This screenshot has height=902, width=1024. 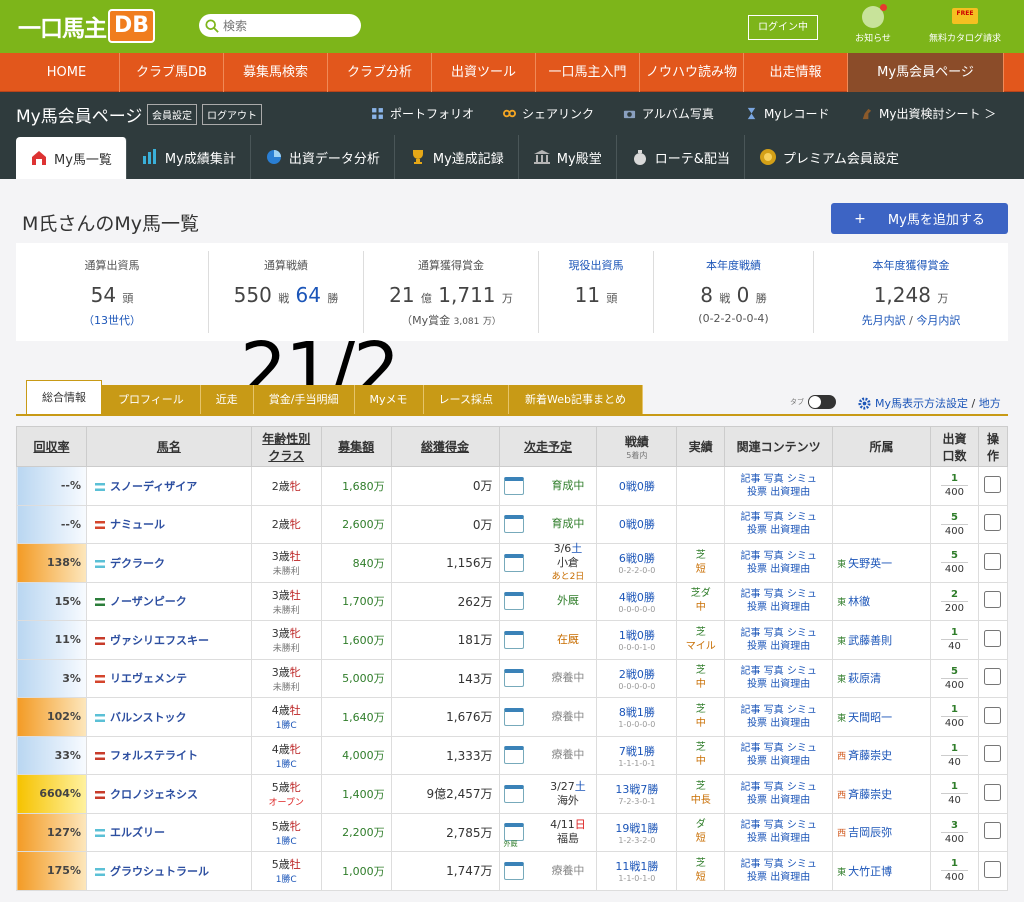 What do you see at coordinates (232, 114) in the screenshot?
I see `logout-button: ログアウト` at bounding box center [232, 114].